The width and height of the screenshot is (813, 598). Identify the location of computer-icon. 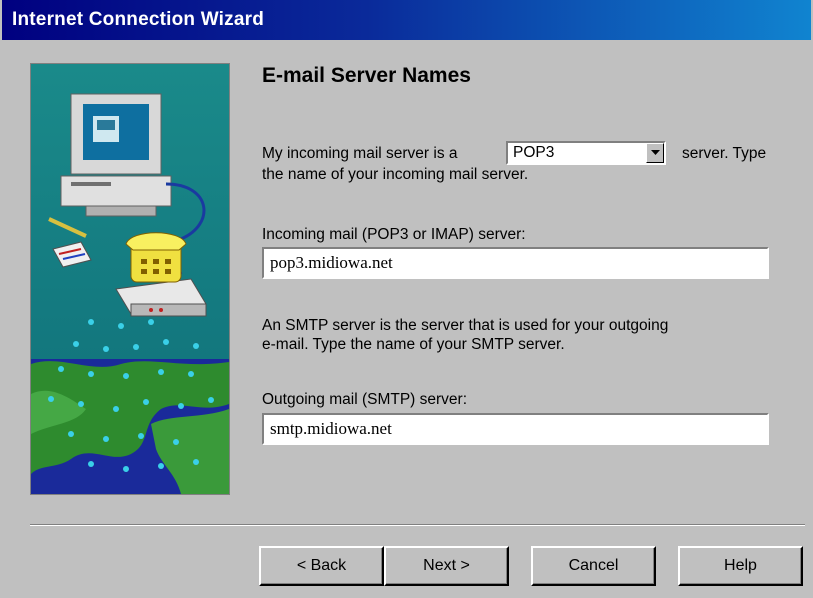
(116, 155).